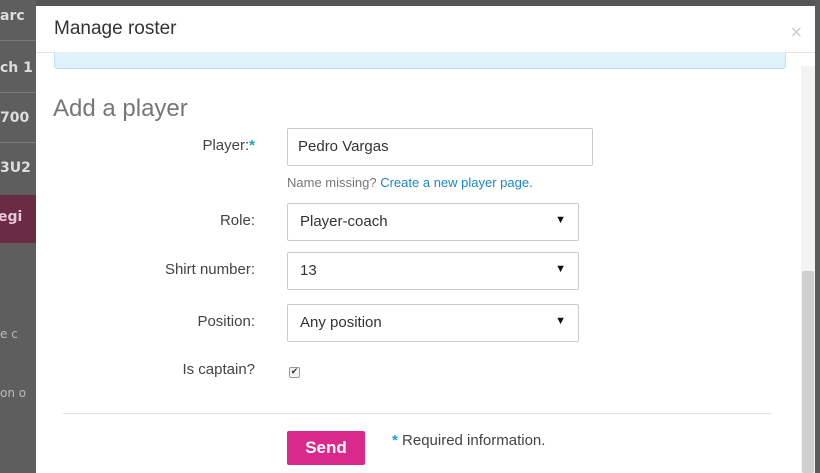 The height and width of the screenshot is (473, 820). I want to click on shirt-number-label: Shirt number:, so click(209, 269).